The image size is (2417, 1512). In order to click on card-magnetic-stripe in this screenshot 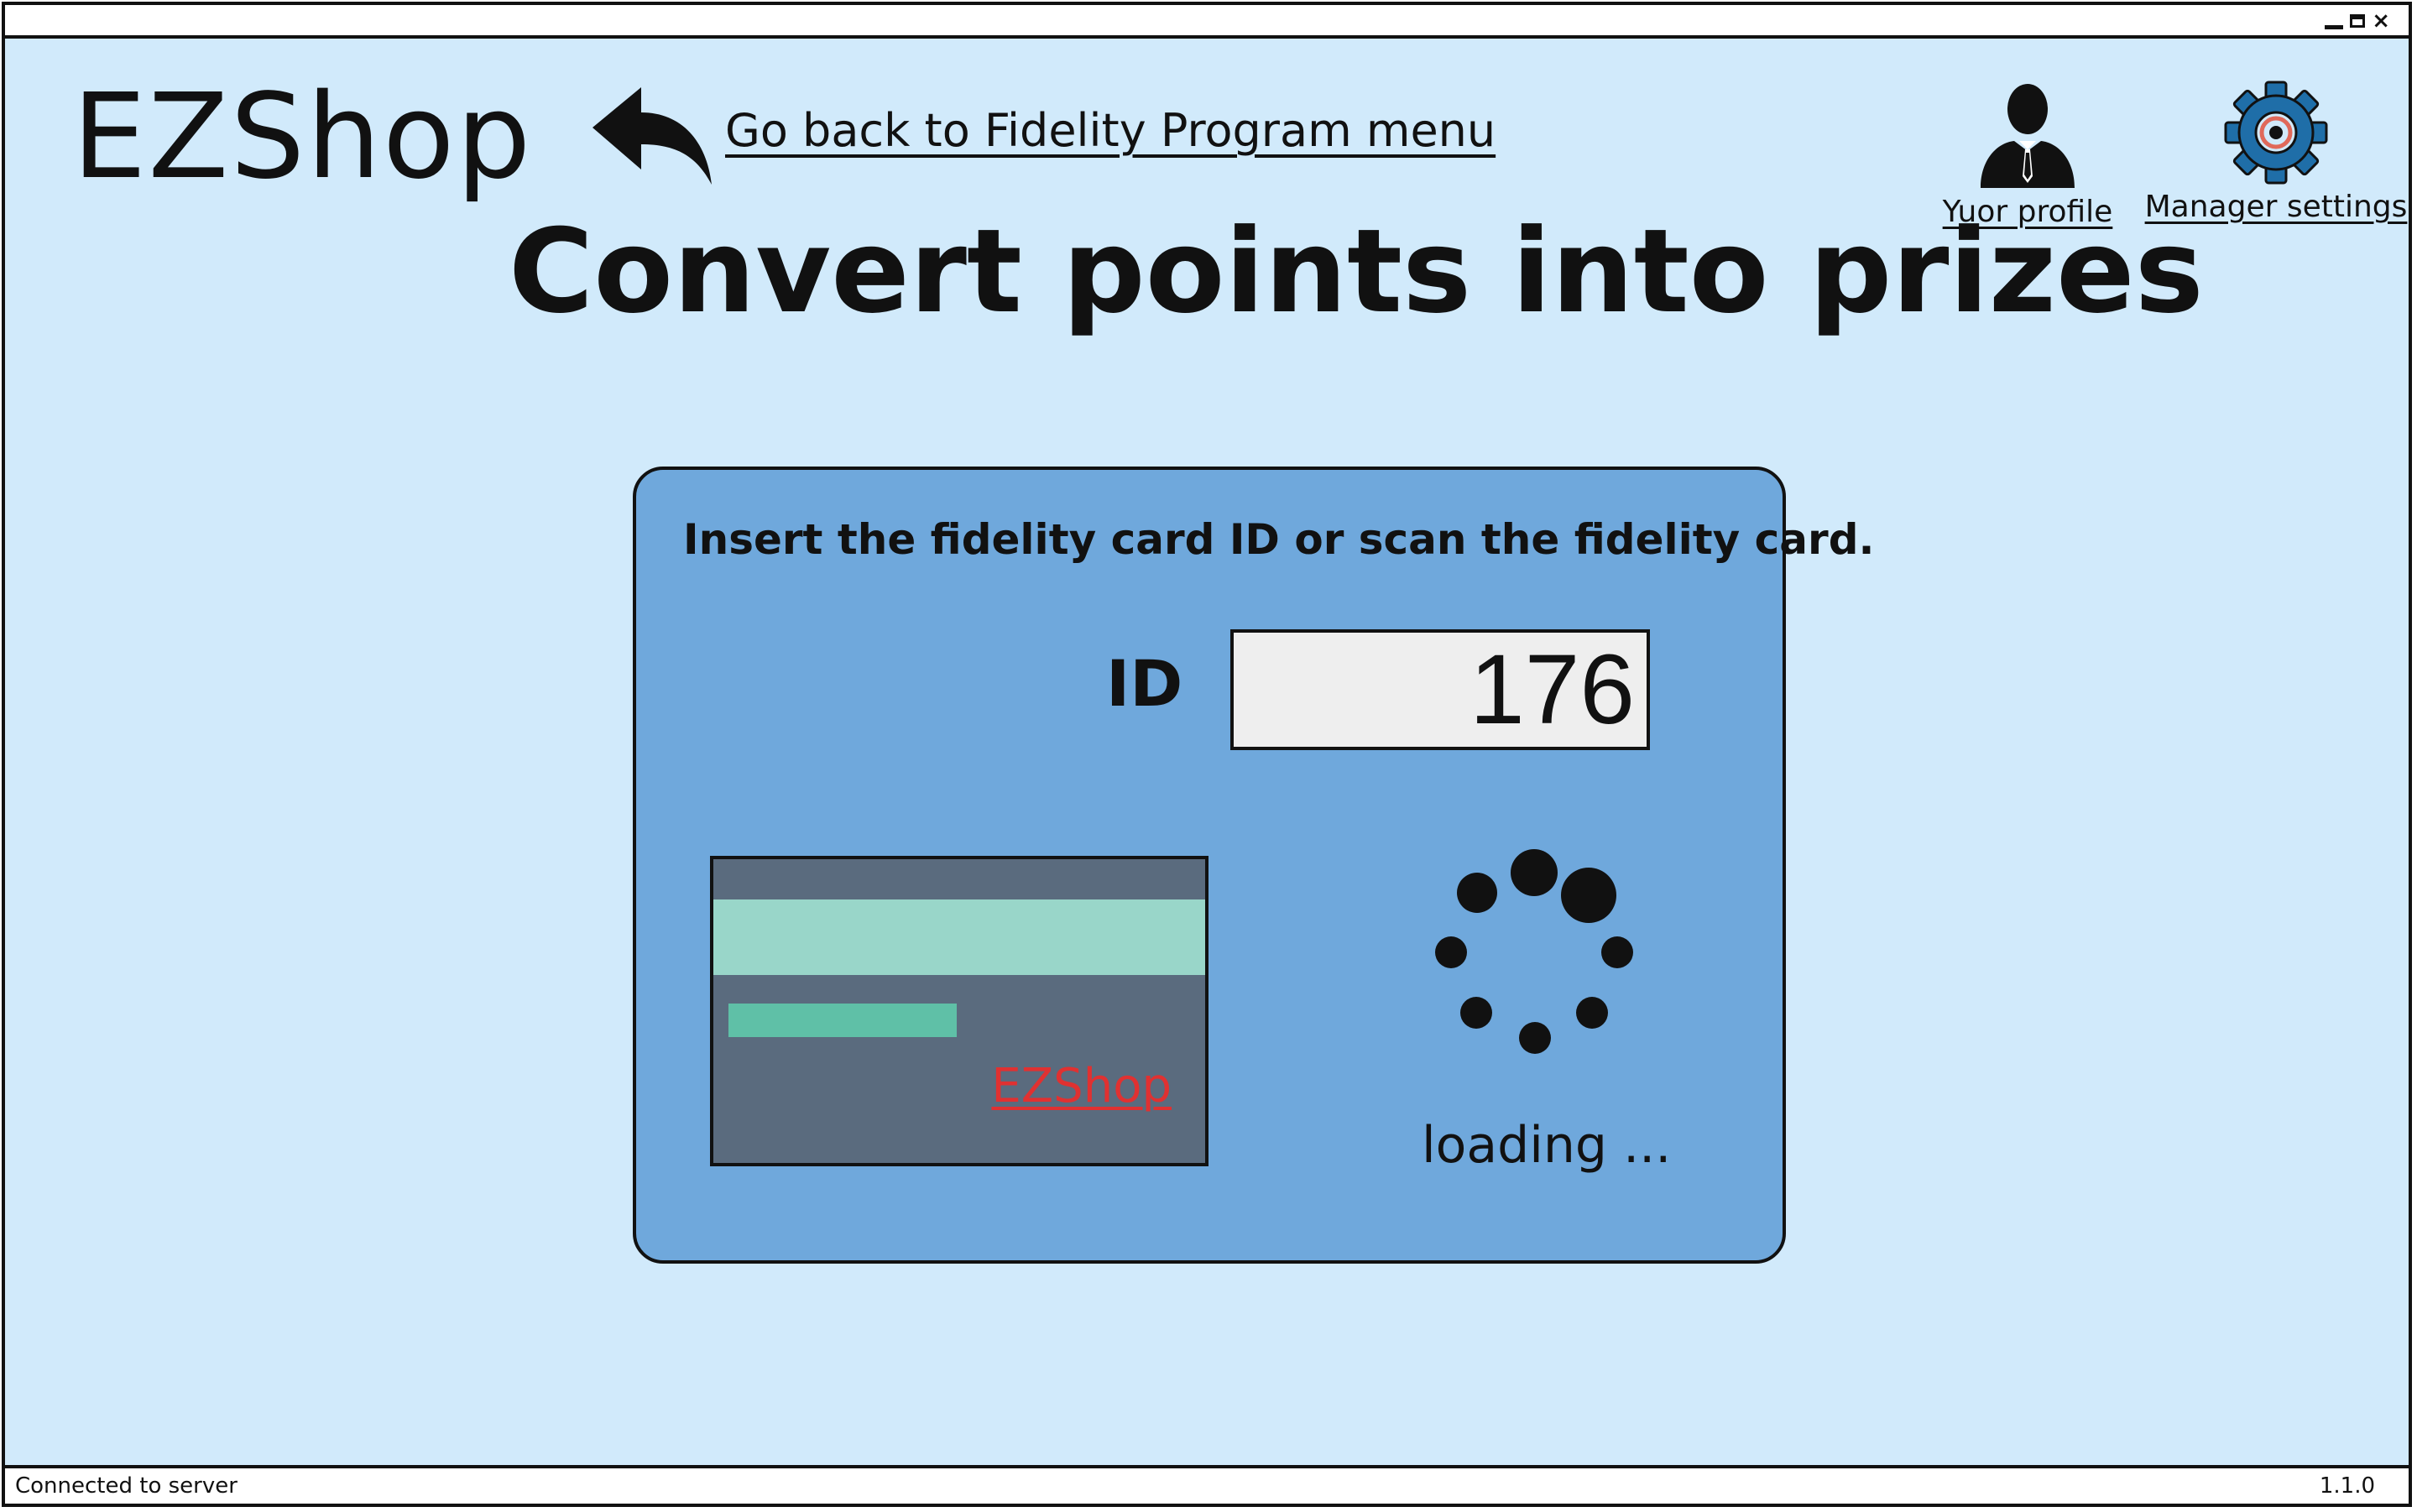, I will do `click(959, 937)`.